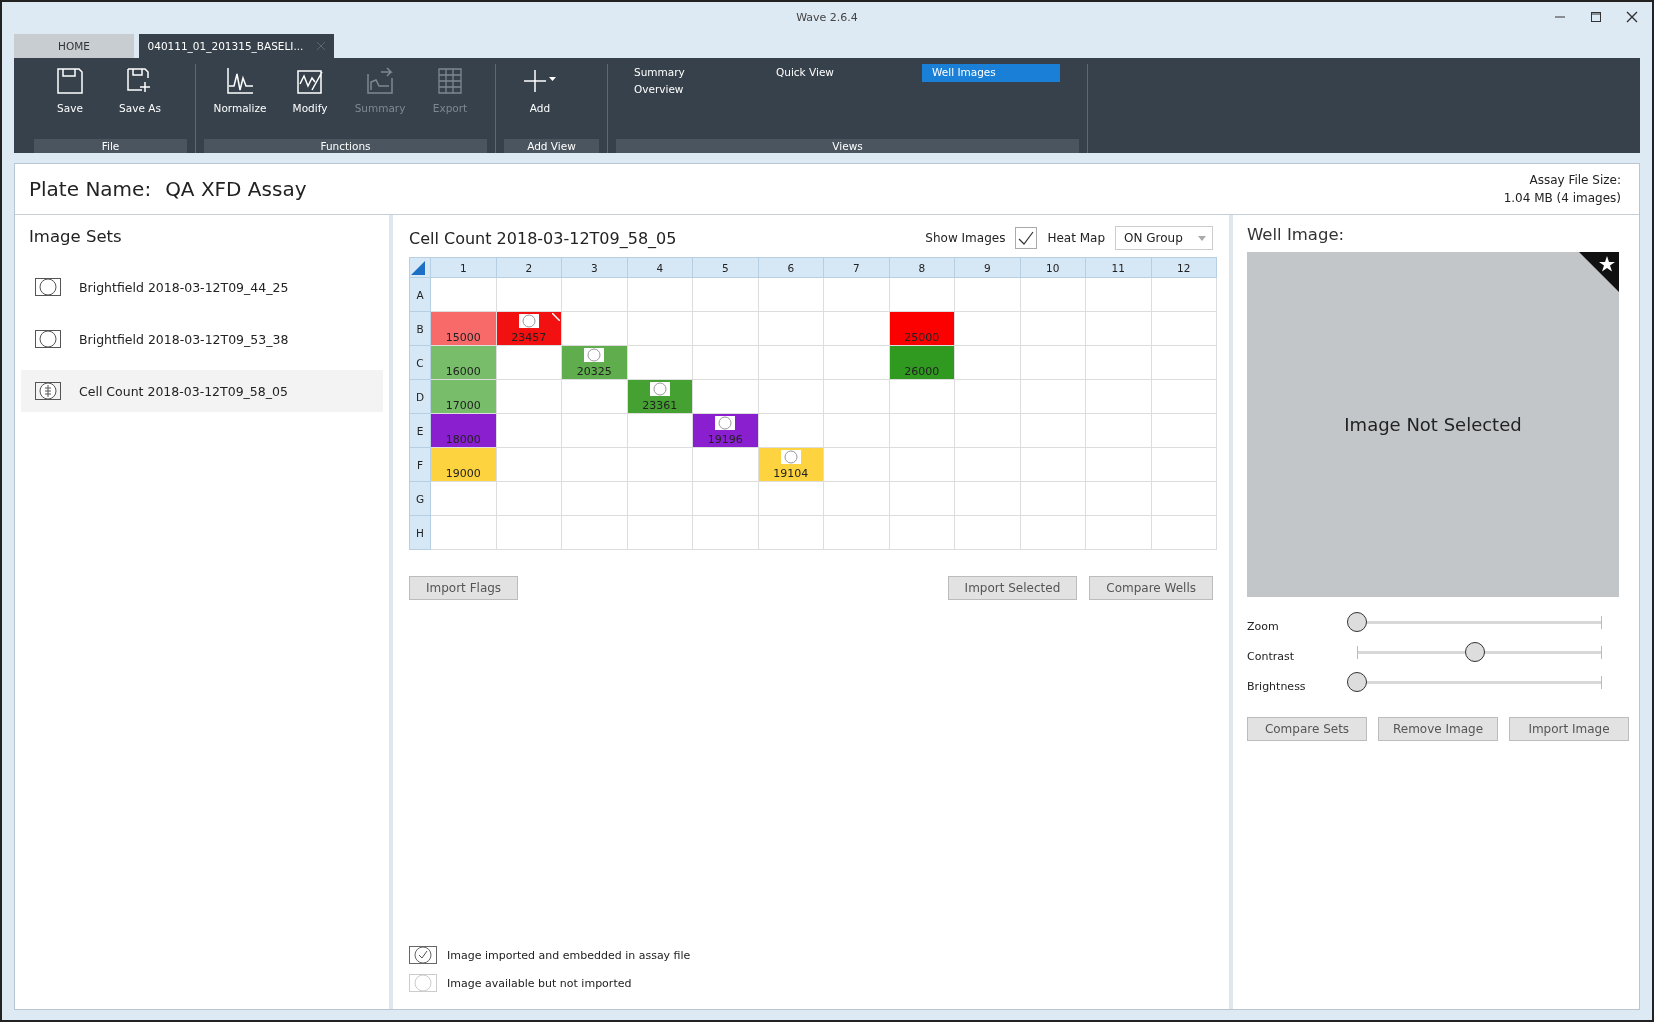 Image resolution: width=1654 pixels, height=1022 pixels. I want to click on show-images-checkbox, so click(1026, 238).